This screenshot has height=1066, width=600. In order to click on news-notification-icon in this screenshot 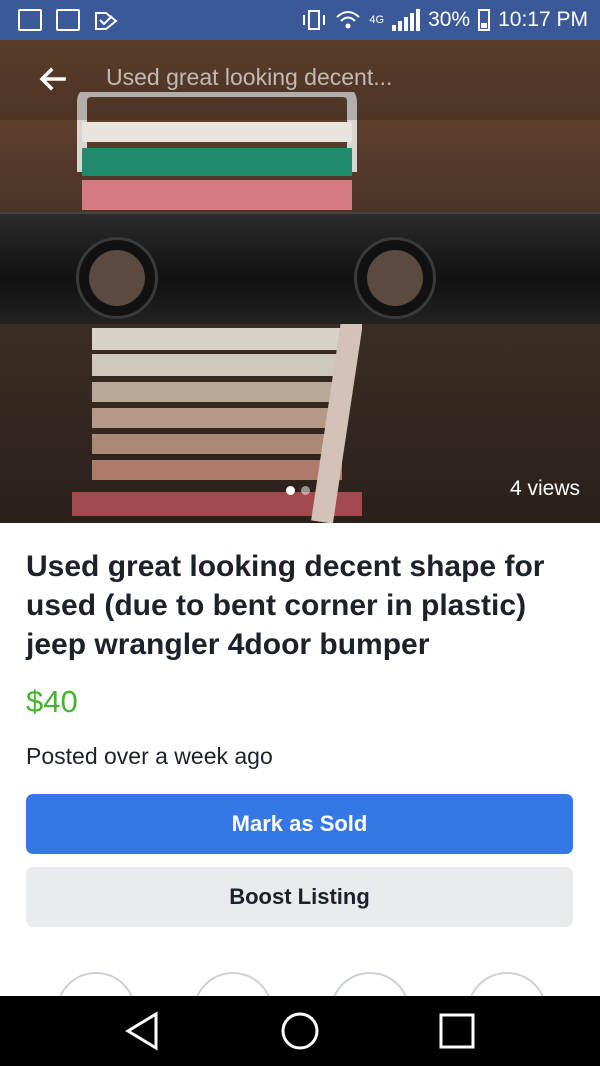, I will do `click(68, 20)`.